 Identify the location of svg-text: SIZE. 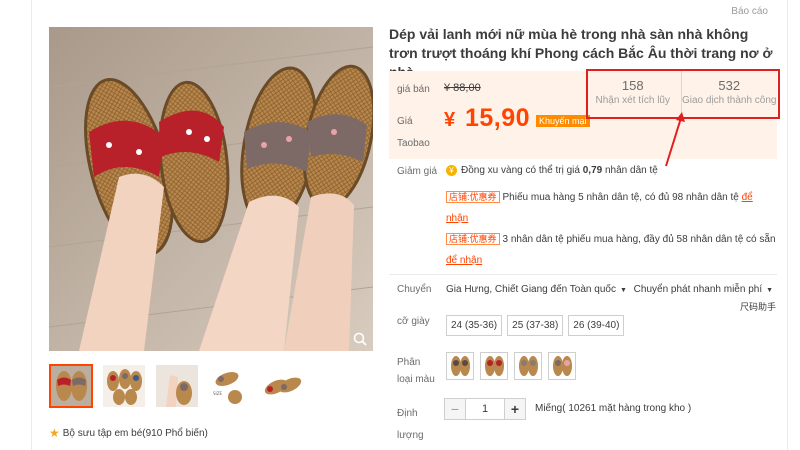
(217, 393).